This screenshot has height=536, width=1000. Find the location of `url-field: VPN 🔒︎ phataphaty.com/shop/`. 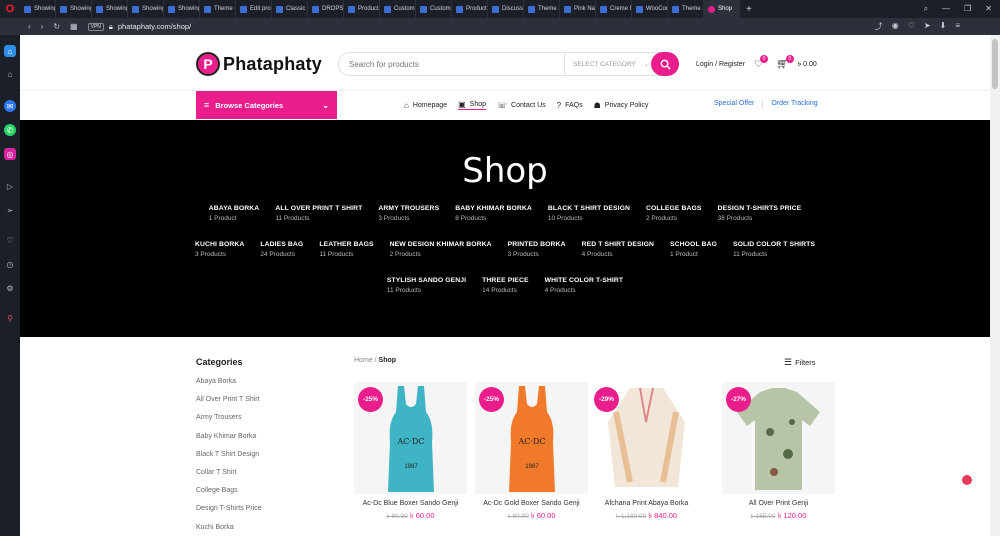

url-field: VPN 🔒︎ phataphaty.com/shop/ is located at coordinates (139, 27).